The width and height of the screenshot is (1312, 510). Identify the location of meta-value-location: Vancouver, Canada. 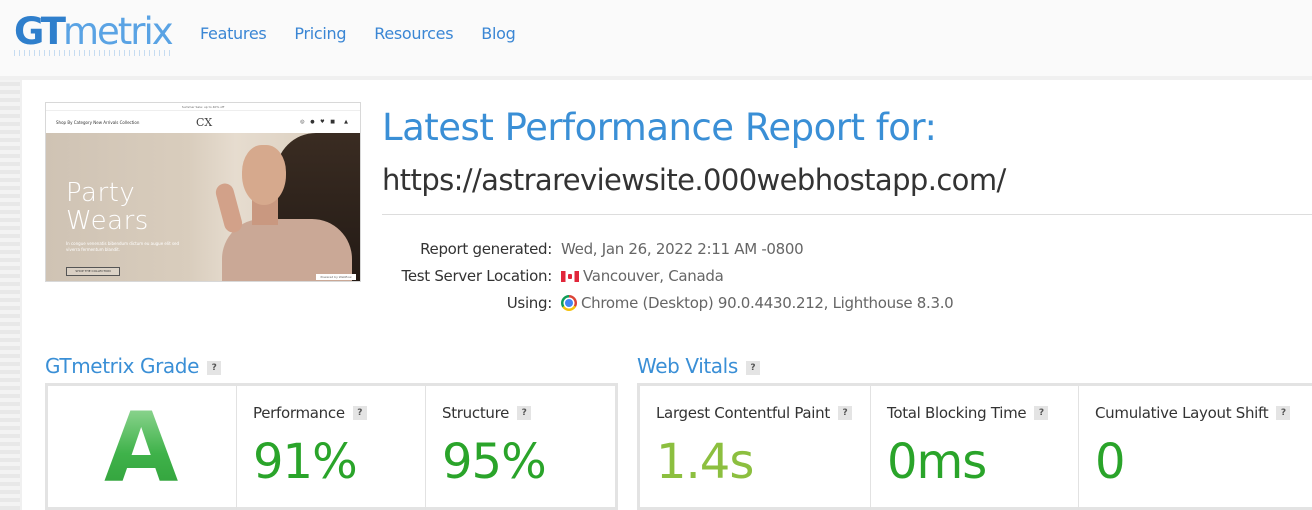
(757, 276).